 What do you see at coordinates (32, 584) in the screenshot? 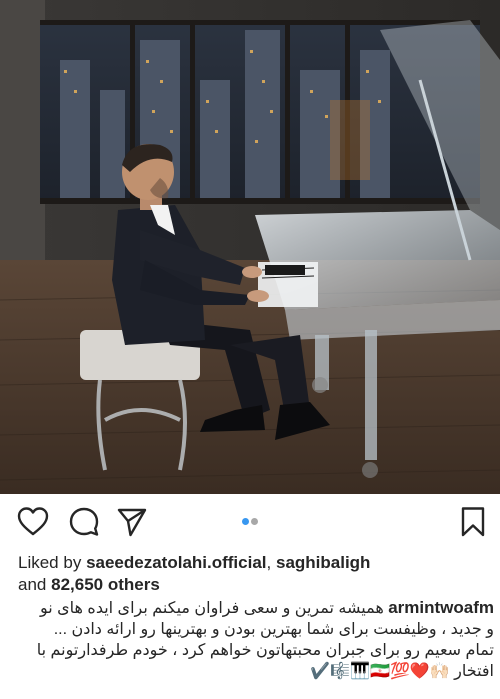
I see `likes-and: and` at bounding box center [32, 584].